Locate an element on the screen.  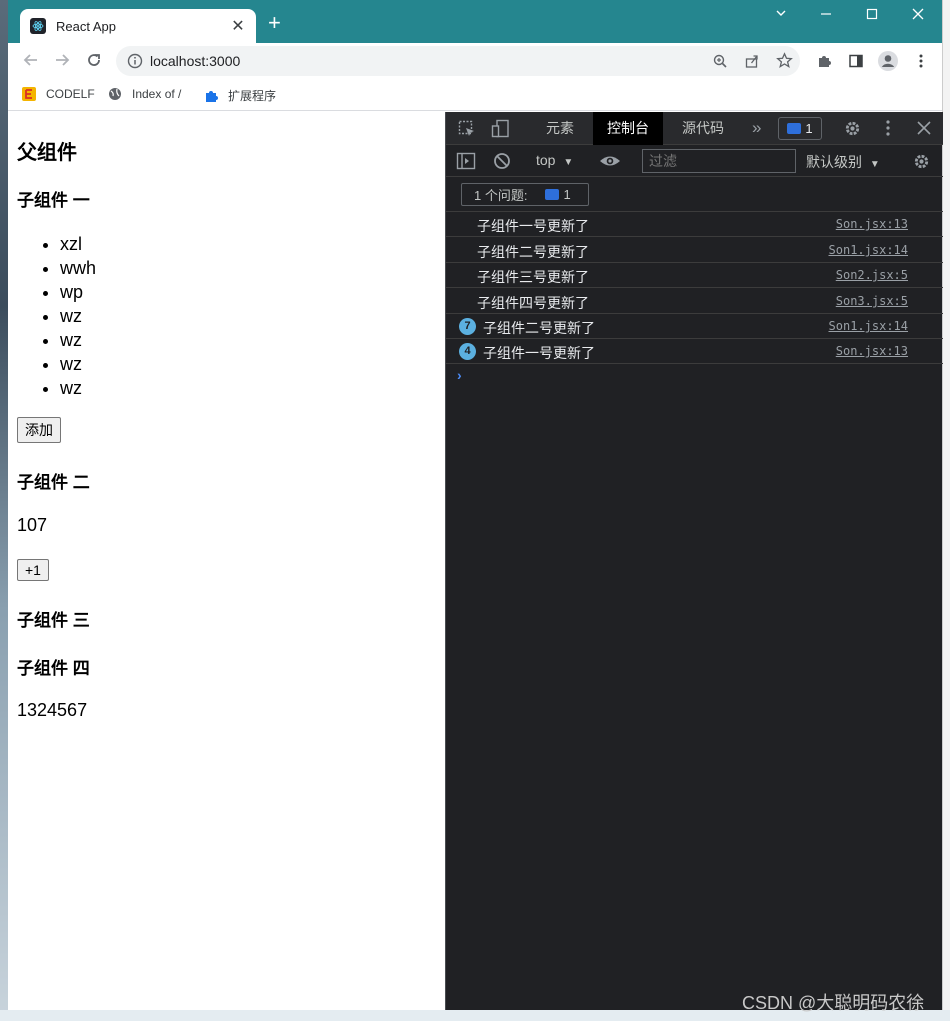
sidebar-toggle-icon is located at coordinates (466, 163).